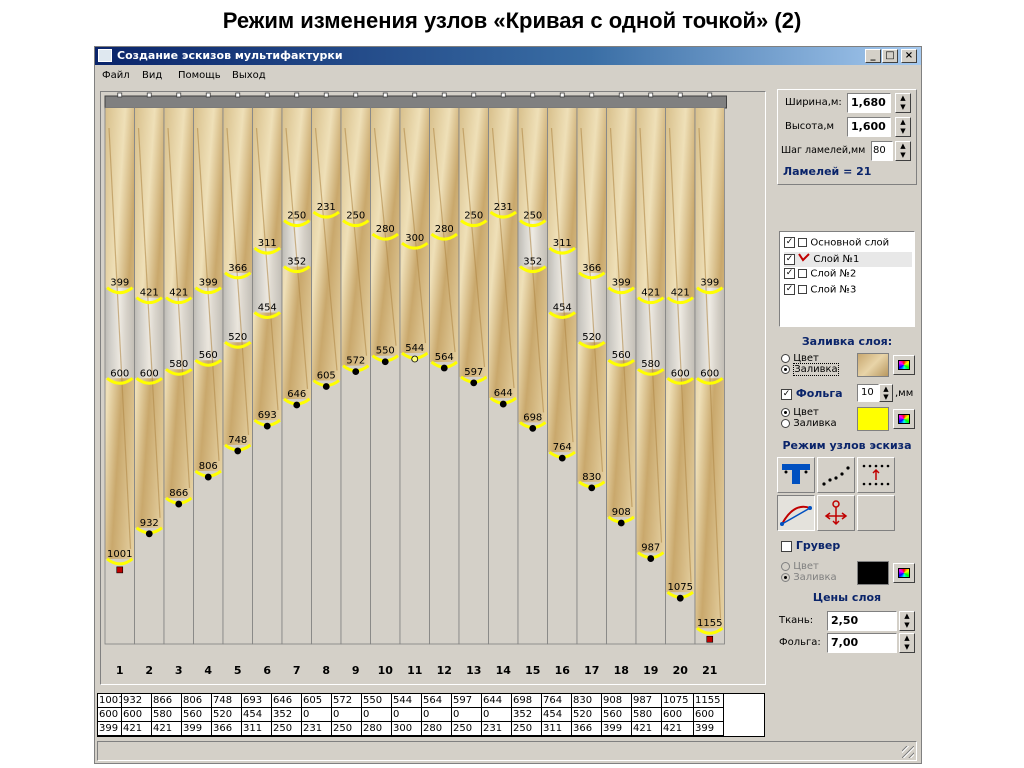 This screenshot has height=768, width=1024. I want to click on step-spinner: ▲ ▼, so click(903, 151).